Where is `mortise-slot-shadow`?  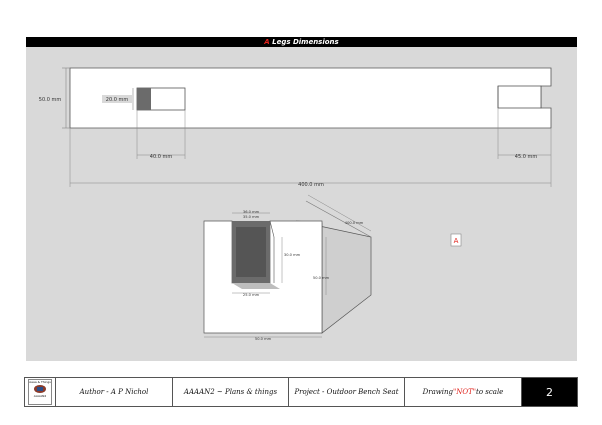 mortise-slot-shadow is located at coordinates (144, 99).